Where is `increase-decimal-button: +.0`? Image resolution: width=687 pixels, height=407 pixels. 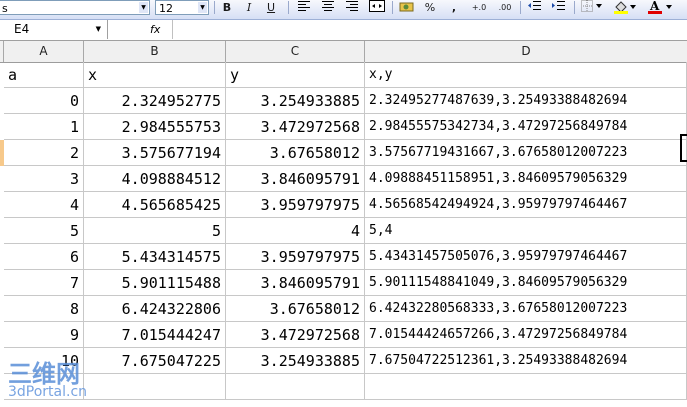 increase-decimal-button: +.0 is located at coordinates (479, 7).